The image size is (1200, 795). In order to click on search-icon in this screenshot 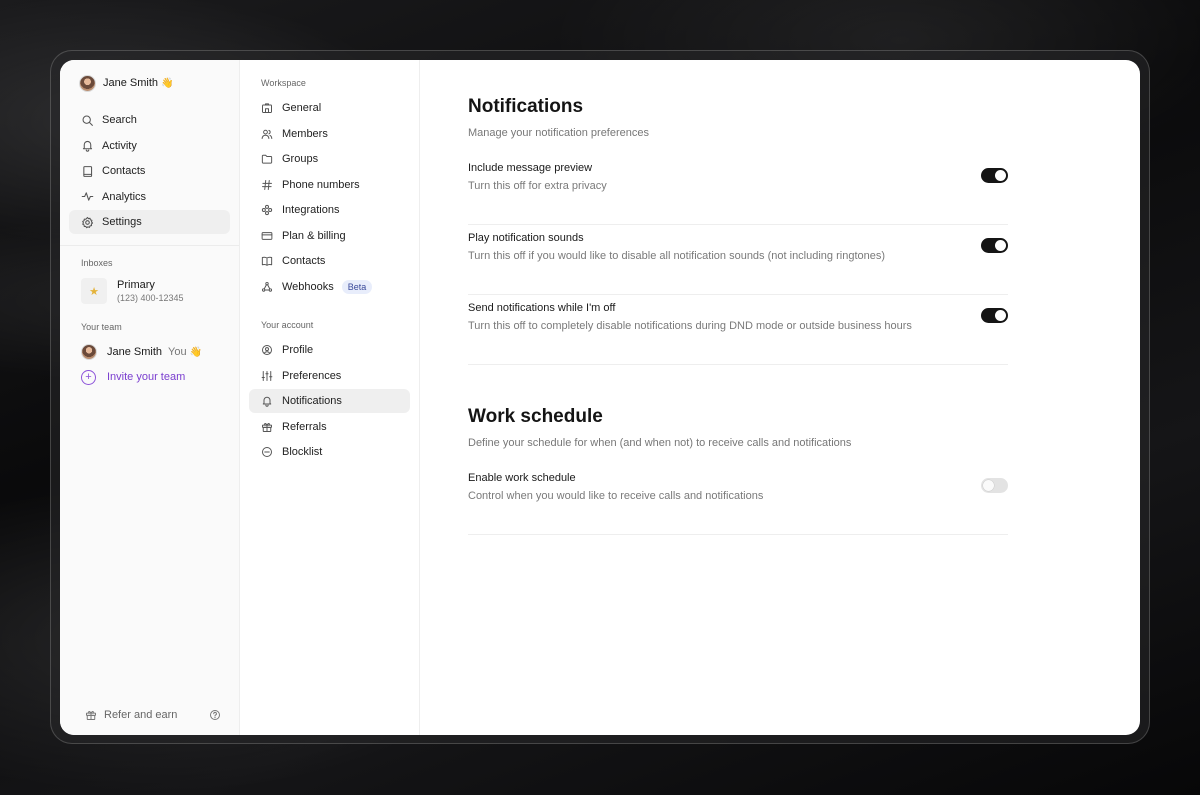, I will do `click(87, 120)`.